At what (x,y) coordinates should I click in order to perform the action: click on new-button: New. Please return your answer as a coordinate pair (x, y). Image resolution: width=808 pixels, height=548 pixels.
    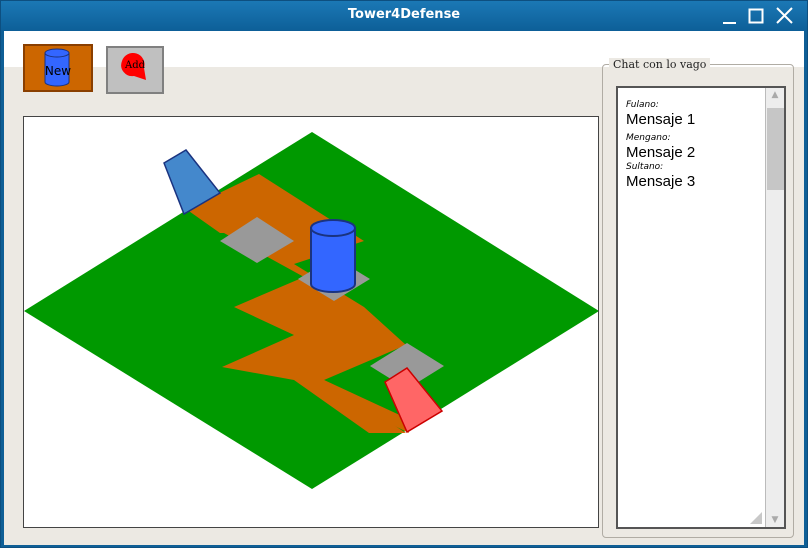
    Looking at the image, I should click on (58, 68).